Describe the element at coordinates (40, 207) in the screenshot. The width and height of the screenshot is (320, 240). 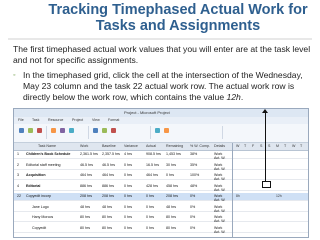
I see `task-name-cell: Jane Lugo` at that location.